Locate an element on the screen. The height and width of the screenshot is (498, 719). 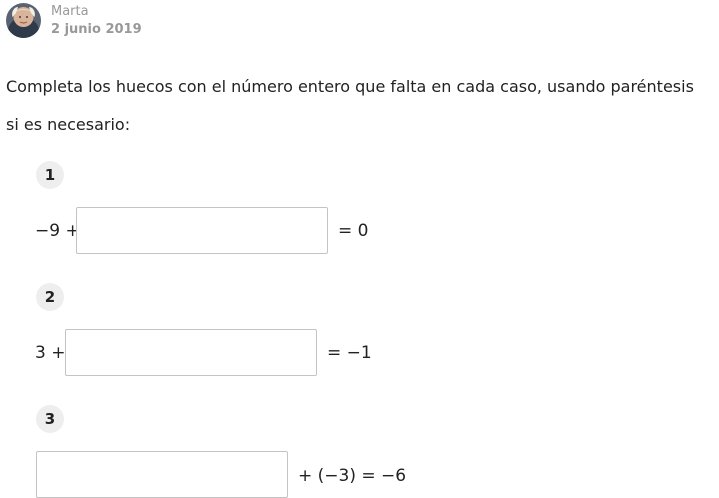
equation-prefix: −9 + is located at coordinates (57, 231).